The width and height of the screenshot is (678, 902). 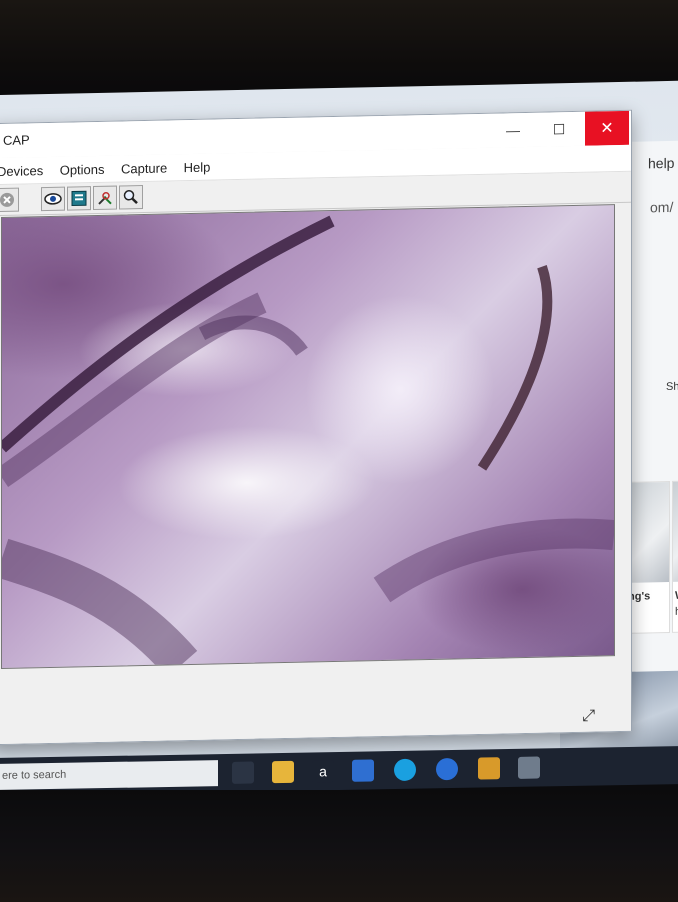 I want to click on preview-eye-icon, so click(x=53, y=199).